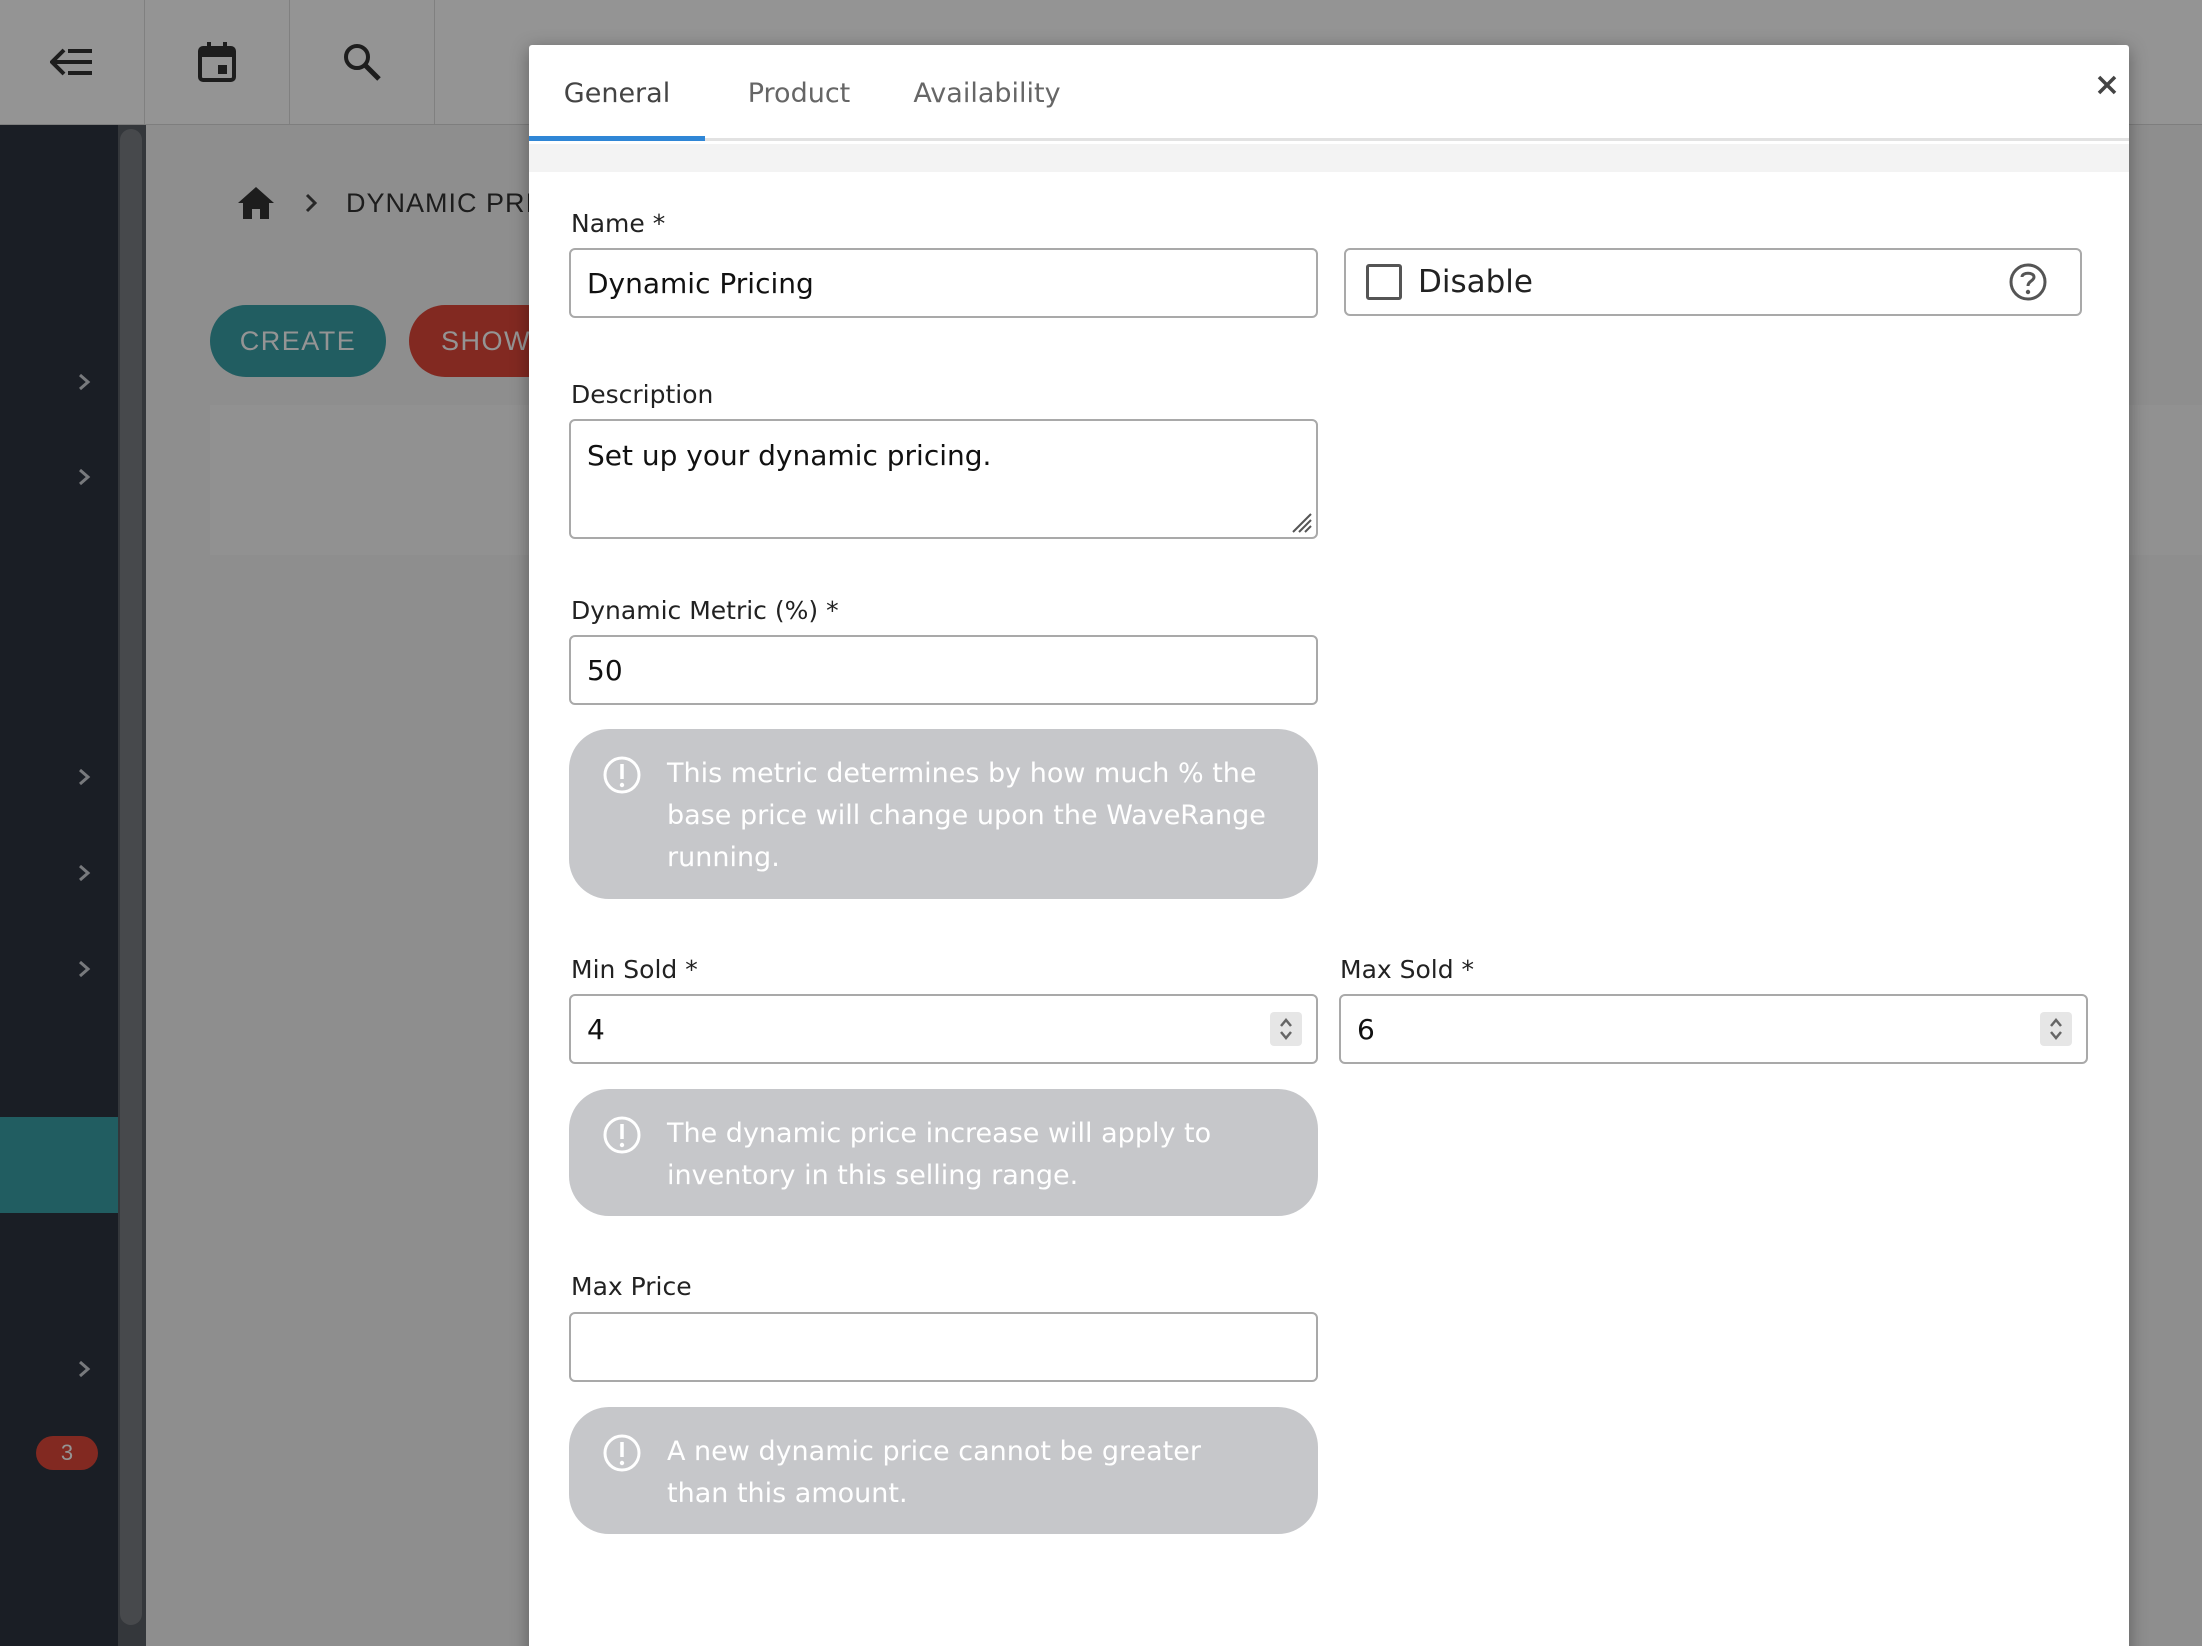  Describe the element at coordinates (596, 1029) in the screenshot. I see `min-sold-value: 4` at that location.